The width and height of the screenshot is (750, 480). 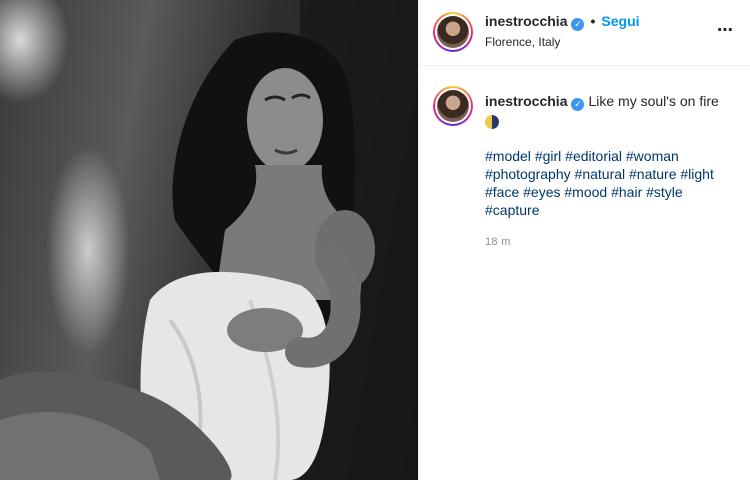 What do you see at coordinates (620, 21) in the screenshot?
I see `follow-button: Segui` at bounding box center [620, 21].